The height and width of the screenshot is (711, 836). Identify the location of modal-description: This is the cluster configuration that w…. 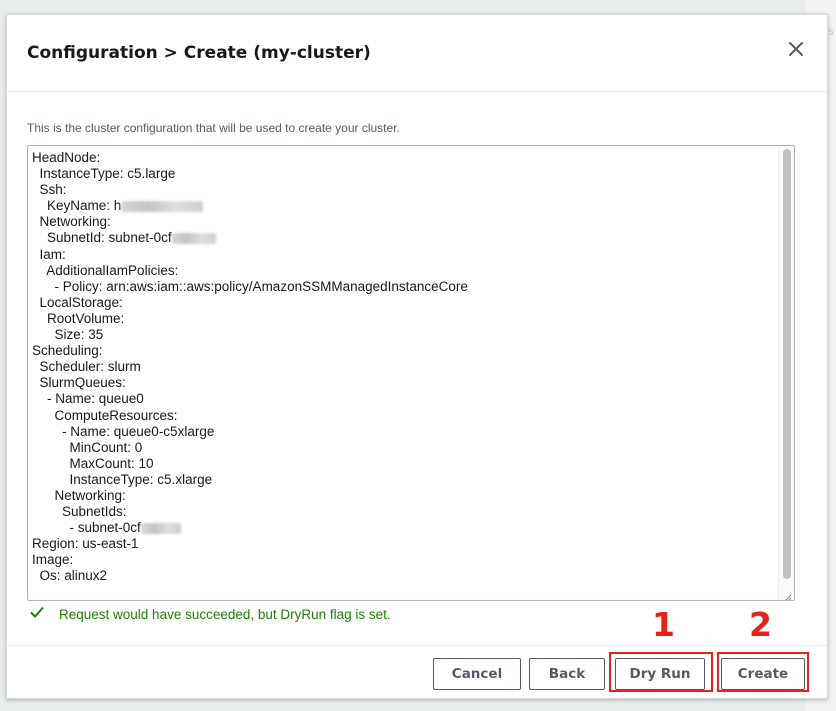
(213, 128).